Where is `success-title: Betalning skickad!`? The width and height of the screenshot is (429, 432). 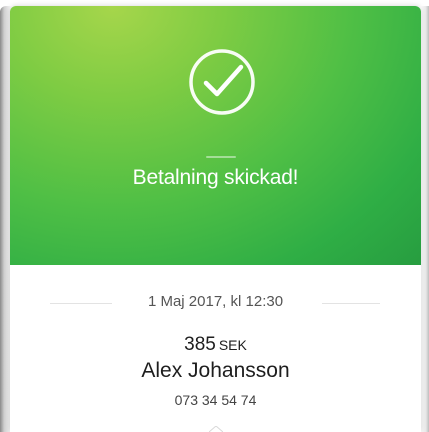 success-title: Betalning skickad! is located at coordinates (215, 177).